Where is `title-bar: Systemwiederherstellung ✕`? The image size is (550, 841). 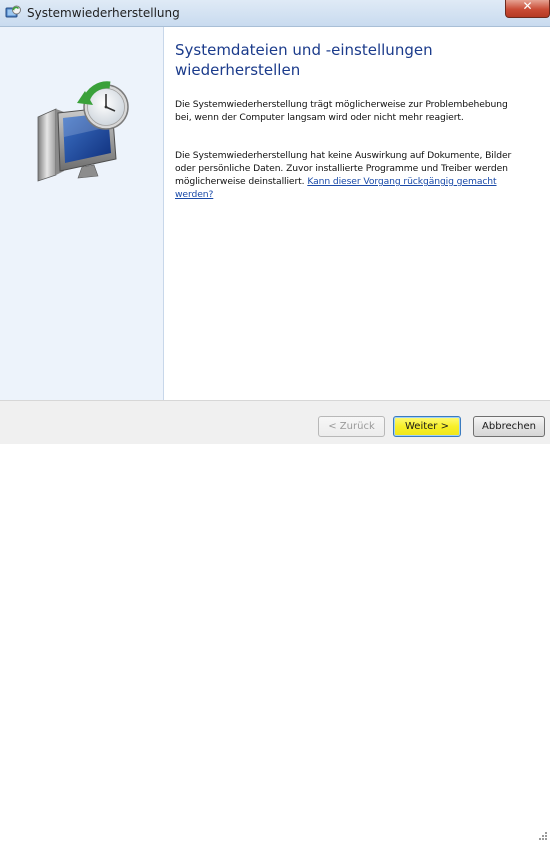
title-bar: Systemwiederherstellung ✕ is located at coordinates (275, 13).